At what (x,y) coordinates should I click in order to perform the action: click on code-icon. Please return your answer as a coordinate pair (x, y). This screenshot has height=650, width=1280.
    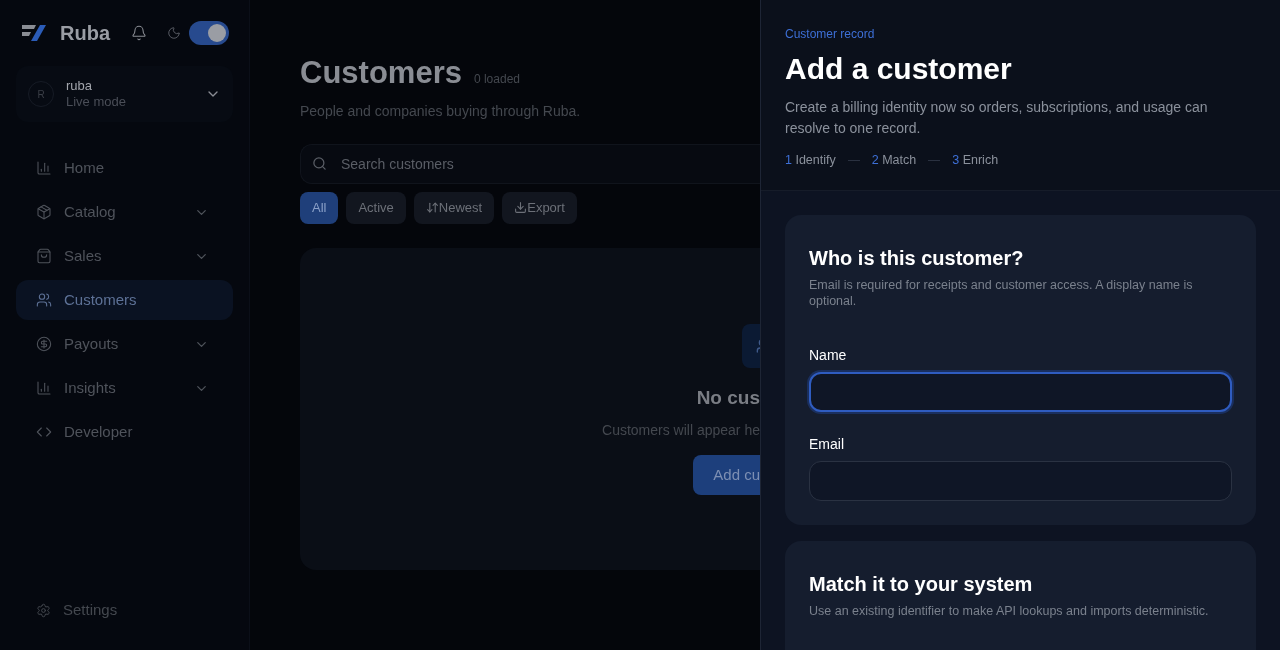
    Looking at the image, I should click on (44, 432).